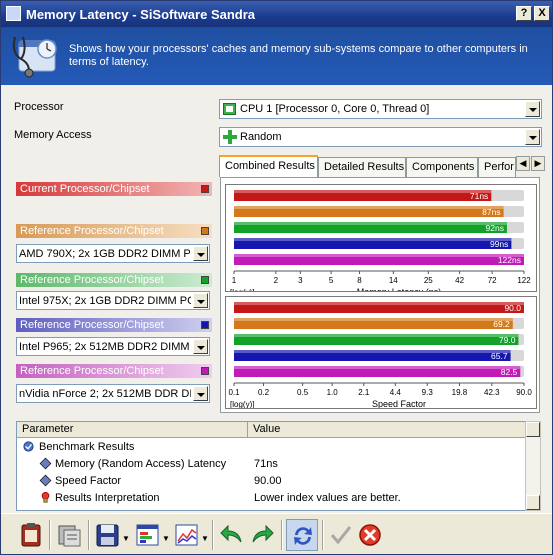 The image size is (553, 555). What do you see at coordinates (85, 189) in the screenshot?
I see `current-processor-text: Current Processor/Chipset` at bounding box center [85, 189].